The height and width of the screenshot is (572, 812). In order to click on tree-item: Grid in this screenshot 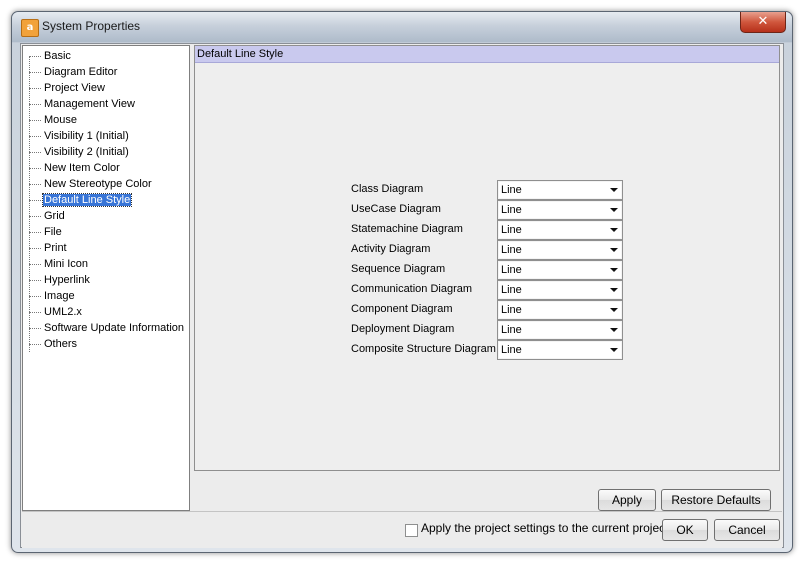, I will do `click(47, 216)`.